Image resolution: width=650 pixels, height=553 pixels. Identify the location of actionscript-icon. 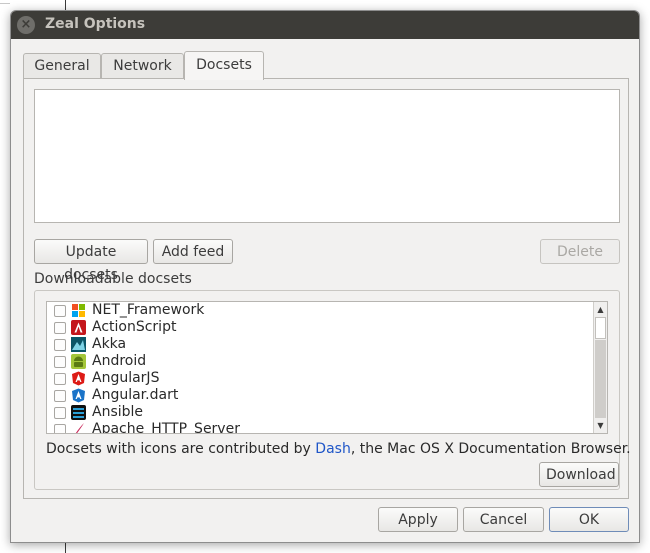
(78, 327).